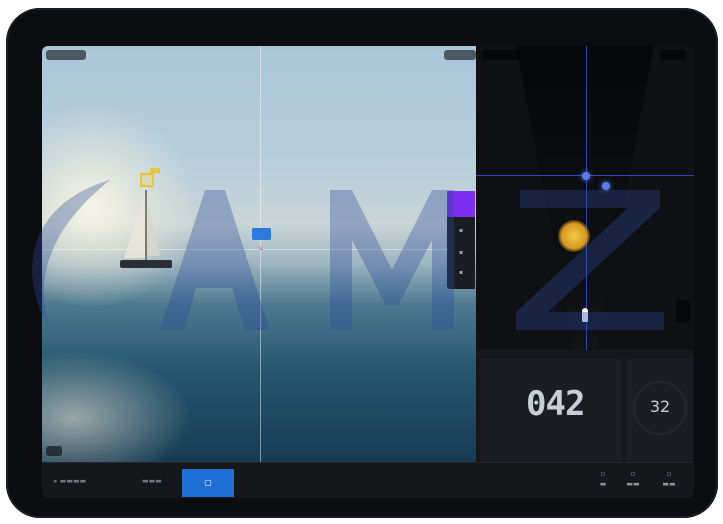 The width and height of the screenshot is (723, 524). I want to click on radar-vertical-line, so click(586, 198).